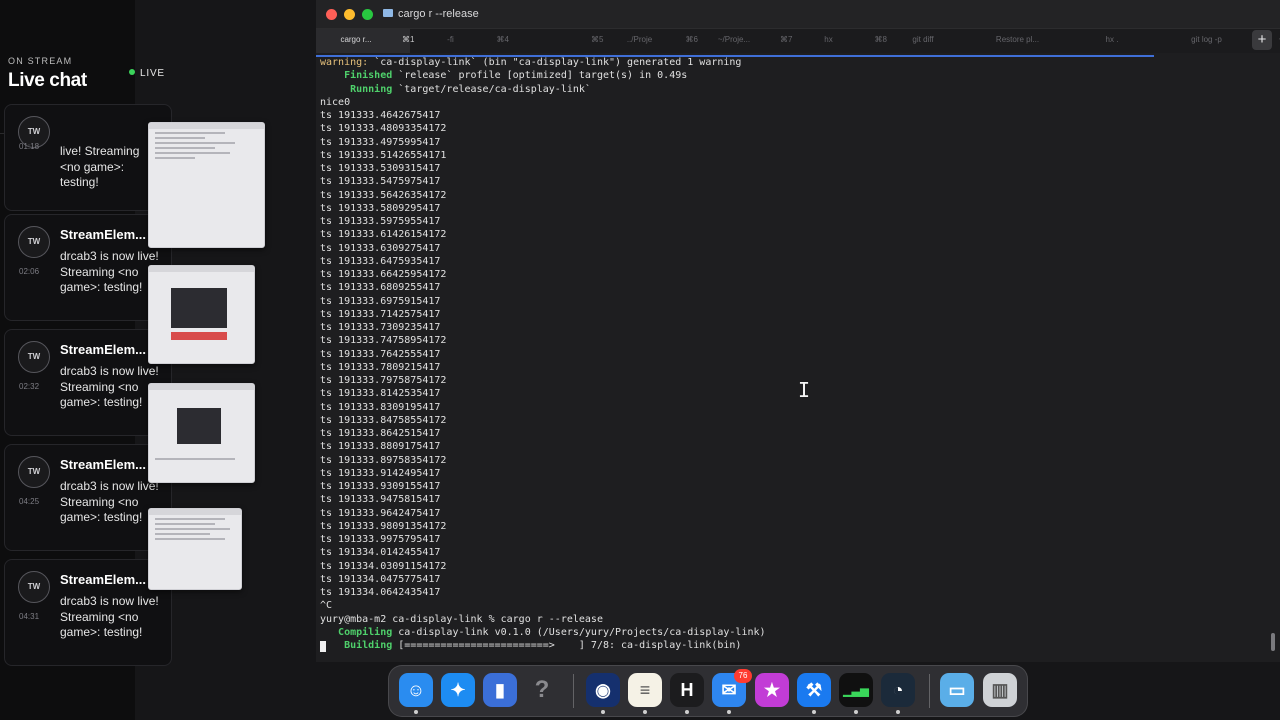 This screenshot has width=1280, height=720. I want to click on text-cursor, so click(323, 646).